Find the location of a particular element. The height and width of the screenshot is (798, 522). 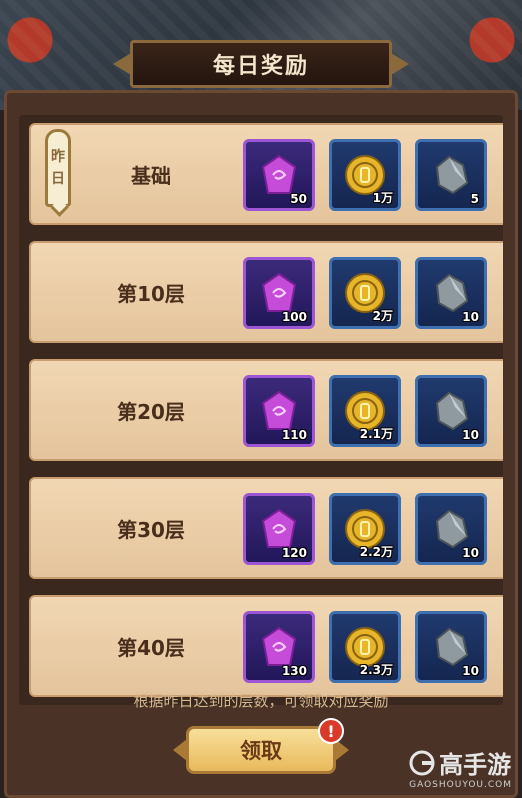

reward-row-floor-10: 第10层 100 2万 10 is located at coordinates (266, 292).